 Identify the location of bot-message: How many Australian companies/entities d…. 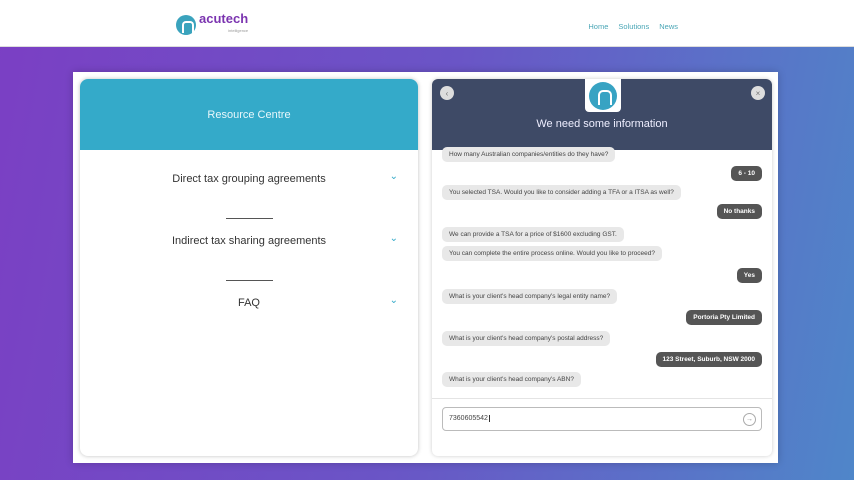
(529, 154).